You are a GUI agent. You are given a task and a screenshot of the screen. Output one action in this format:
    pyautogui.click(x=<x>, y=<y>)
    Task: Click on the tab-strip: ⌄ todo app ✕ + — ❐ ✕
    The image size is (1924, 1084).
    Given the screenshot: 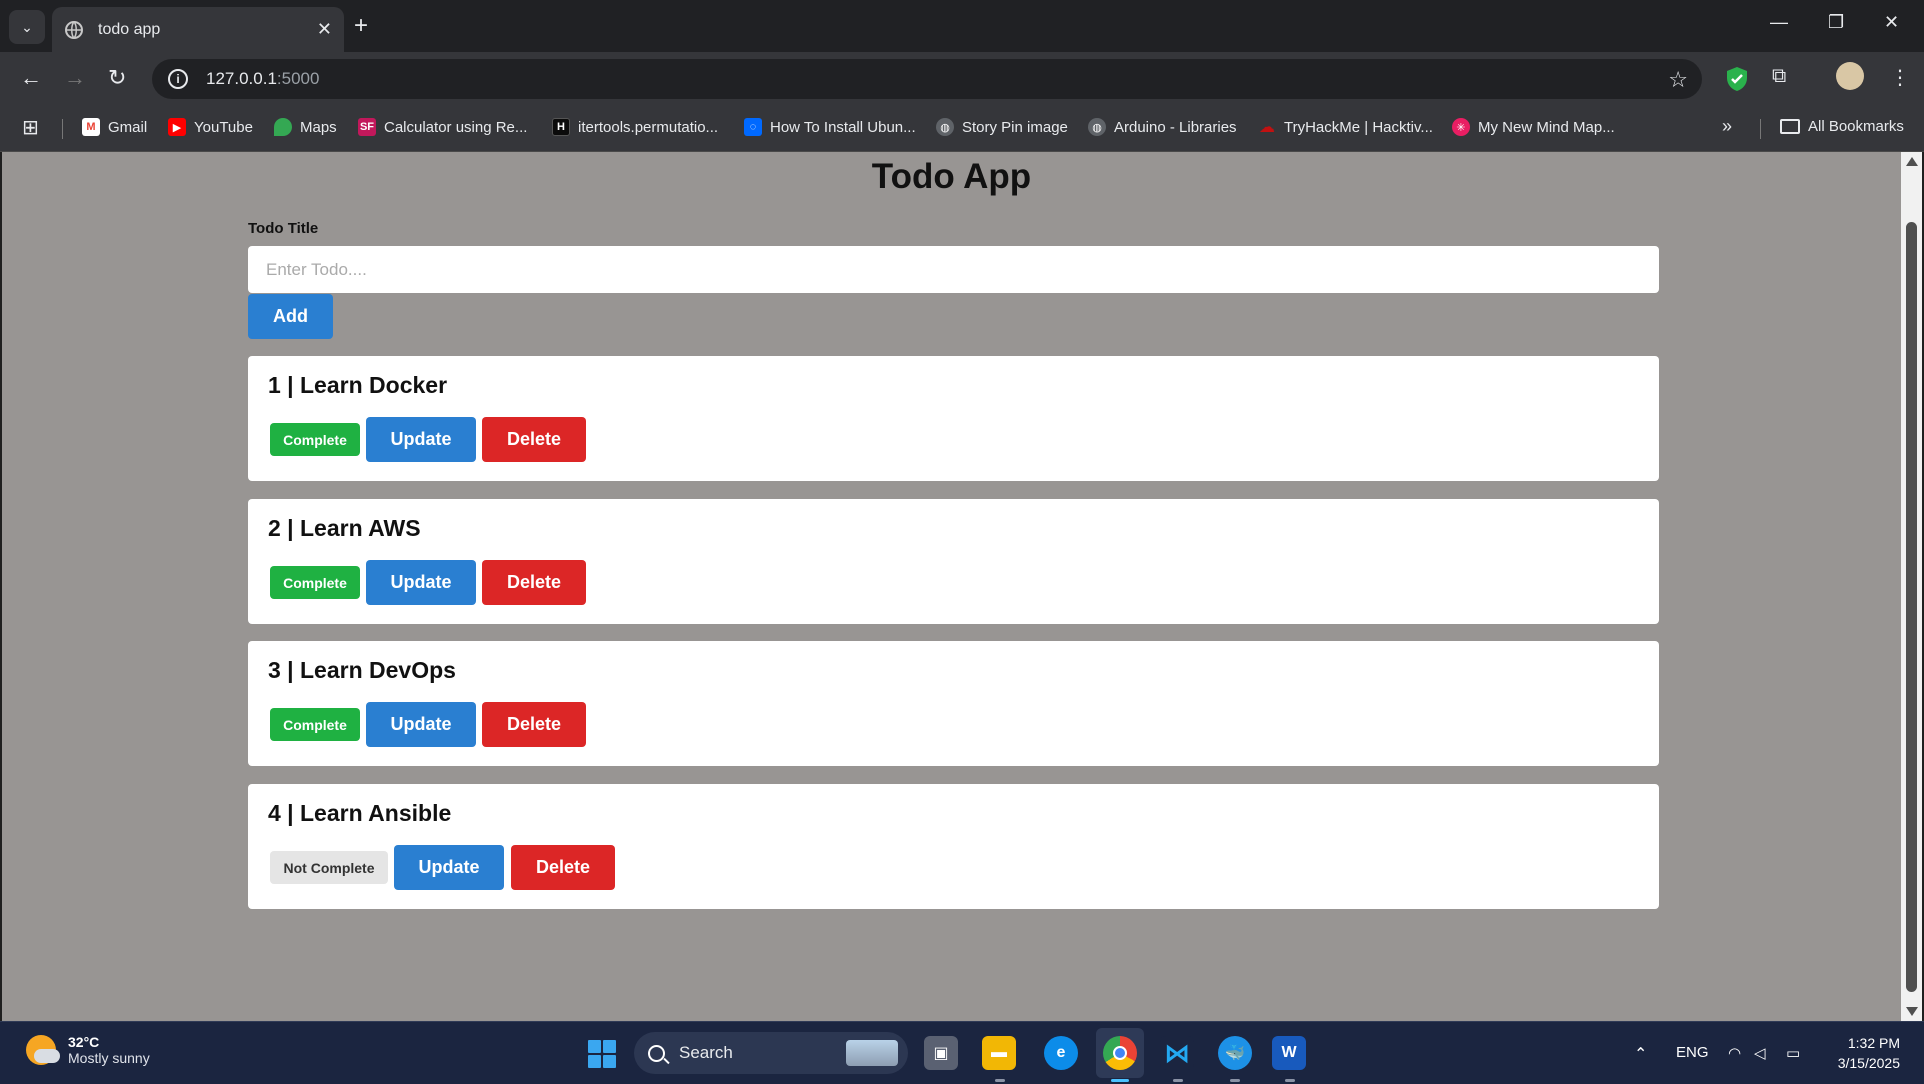 What is the action you would take?
    pyautogui.click(x=962, y=26)
    